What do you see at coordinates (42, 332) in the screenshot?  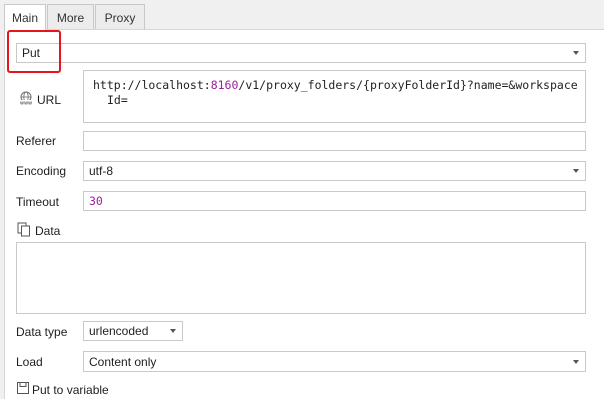 I see `data-type-label: Data type` at bounding box center [42, 332].